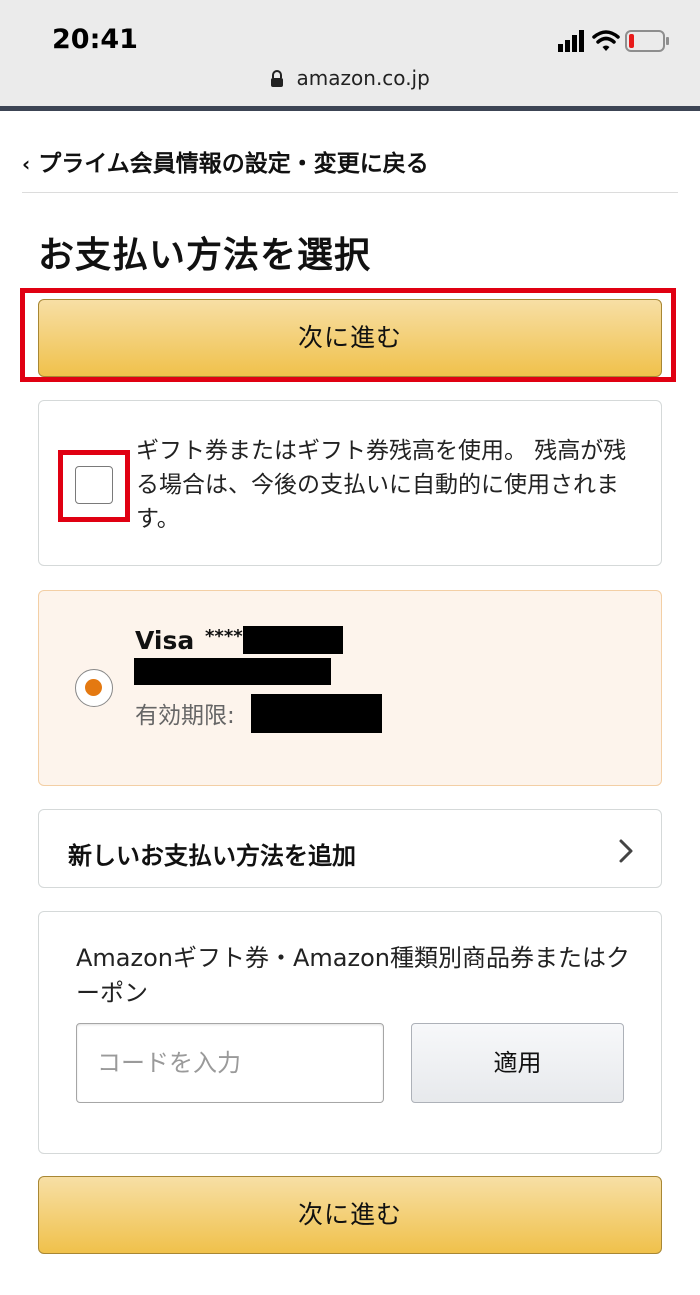 This screenshot has height=1295, width=700. What do you see at coordinates (353, 975) in the screenshot?
I see `coupon-label: Amazonギフト券・Amazon種類別商品券またはクーポン` at bounding box center [353, 975].